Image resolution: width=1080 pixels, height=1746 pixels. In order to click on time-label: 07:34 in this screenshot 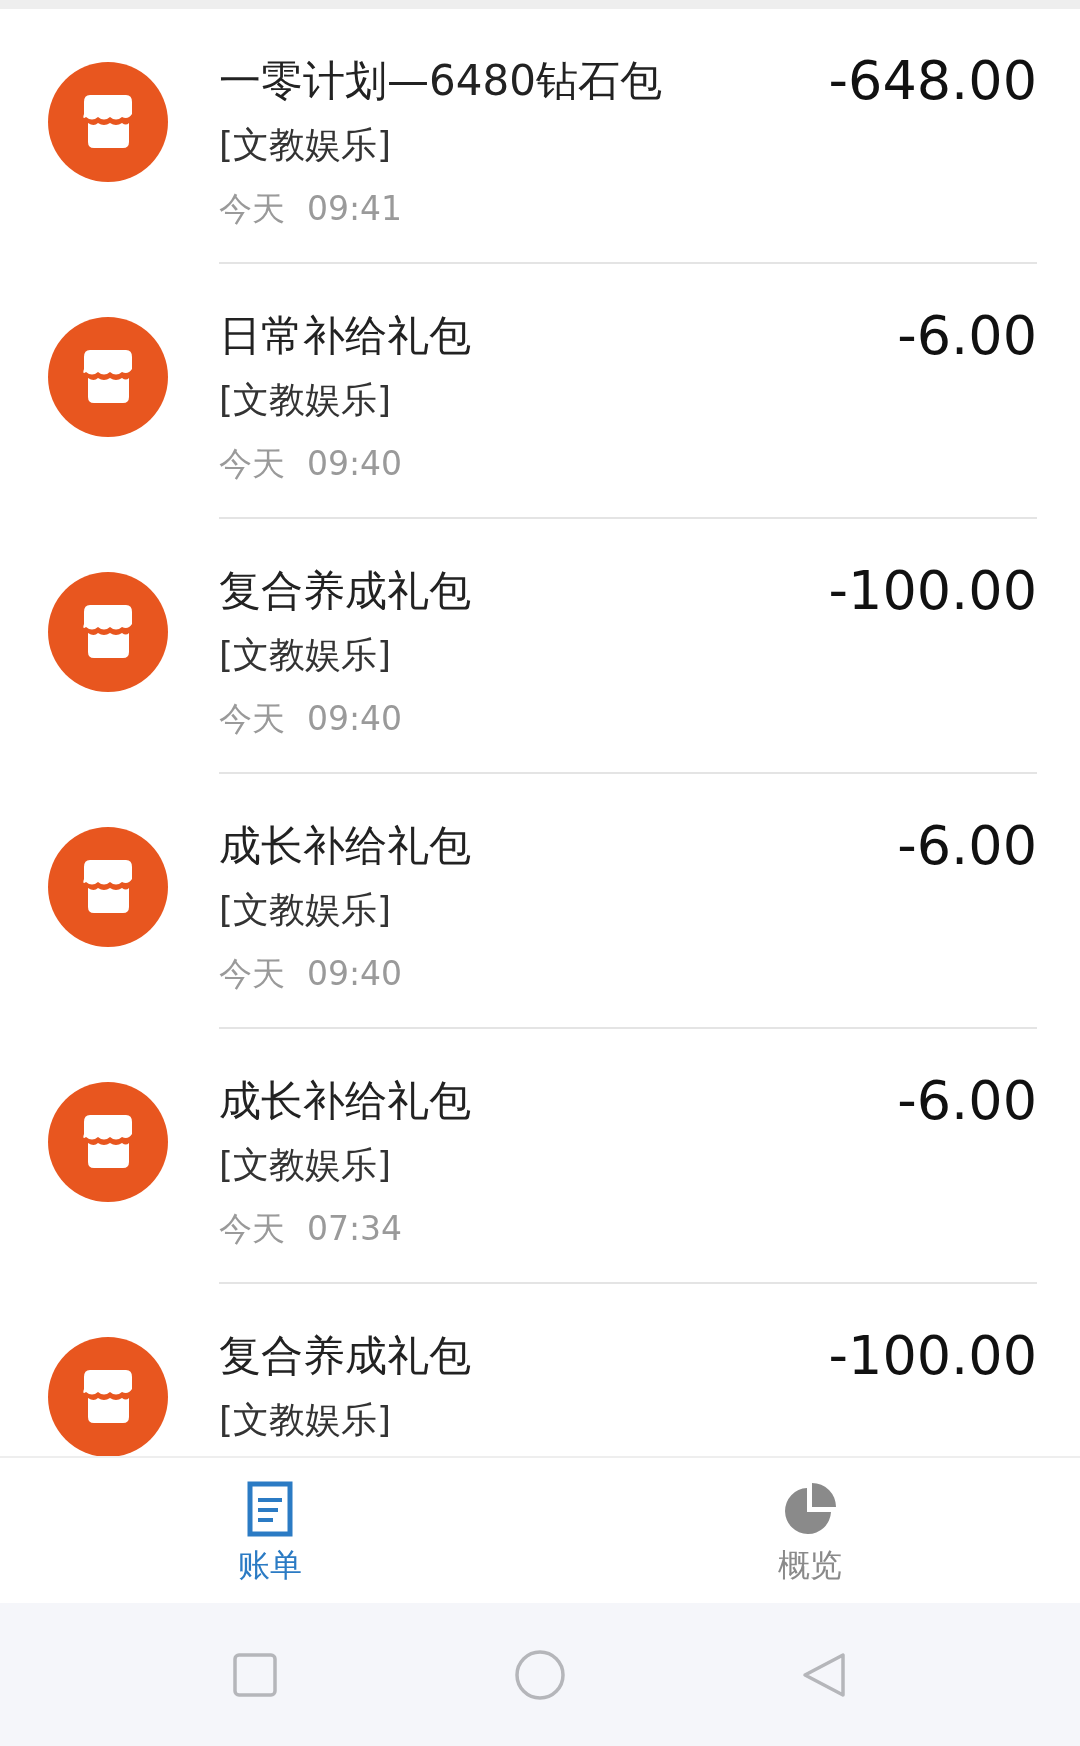, I will do `click(355, 1229)`.